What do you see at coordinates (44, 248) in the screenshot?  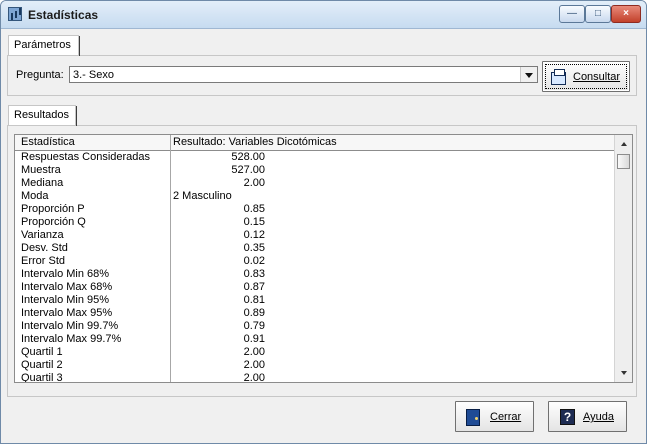 I see `statistic-name: Desv. Std` at bounding box center [44, 248].